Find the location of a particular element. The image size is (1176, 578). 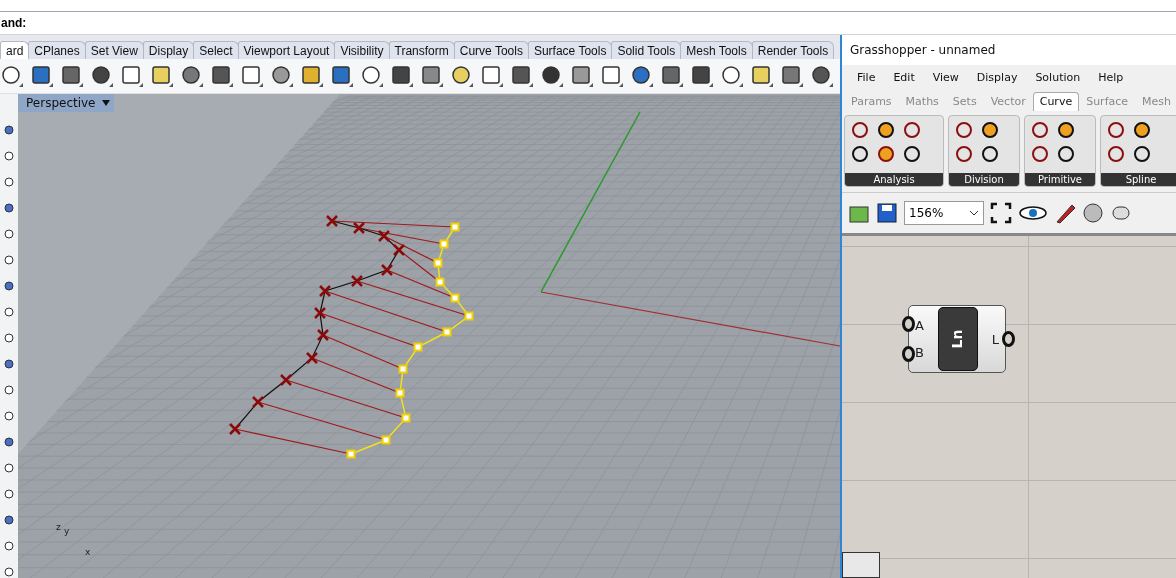

toolbar-tab: Curve Tools is located at coordinates (491, 49).